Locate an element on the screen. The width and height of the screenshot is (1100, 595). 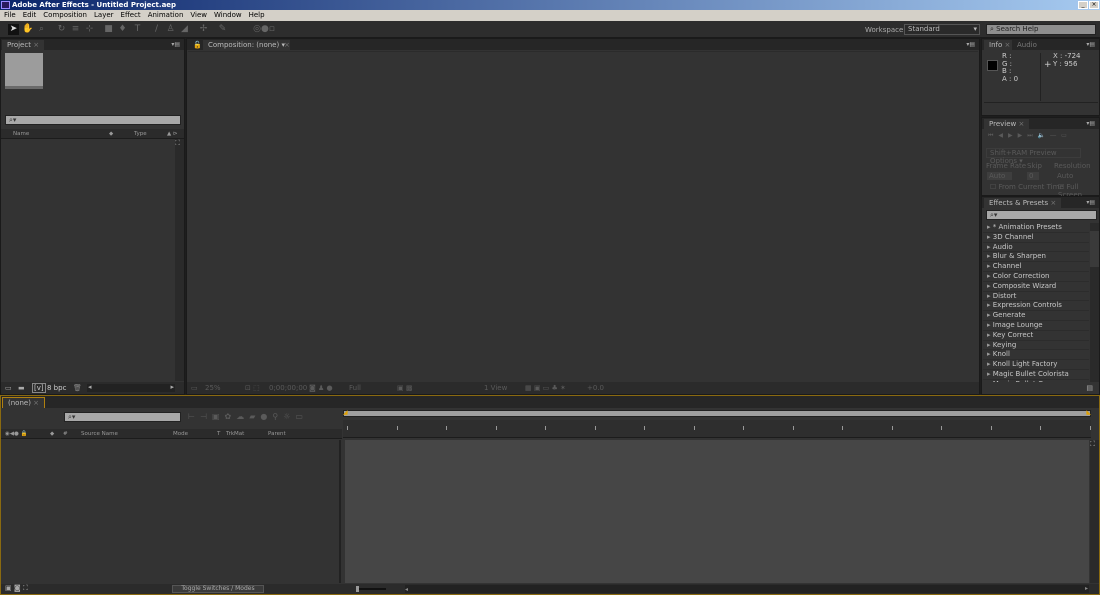
tab-audio: Audio is located at coordinates (1027, 45).